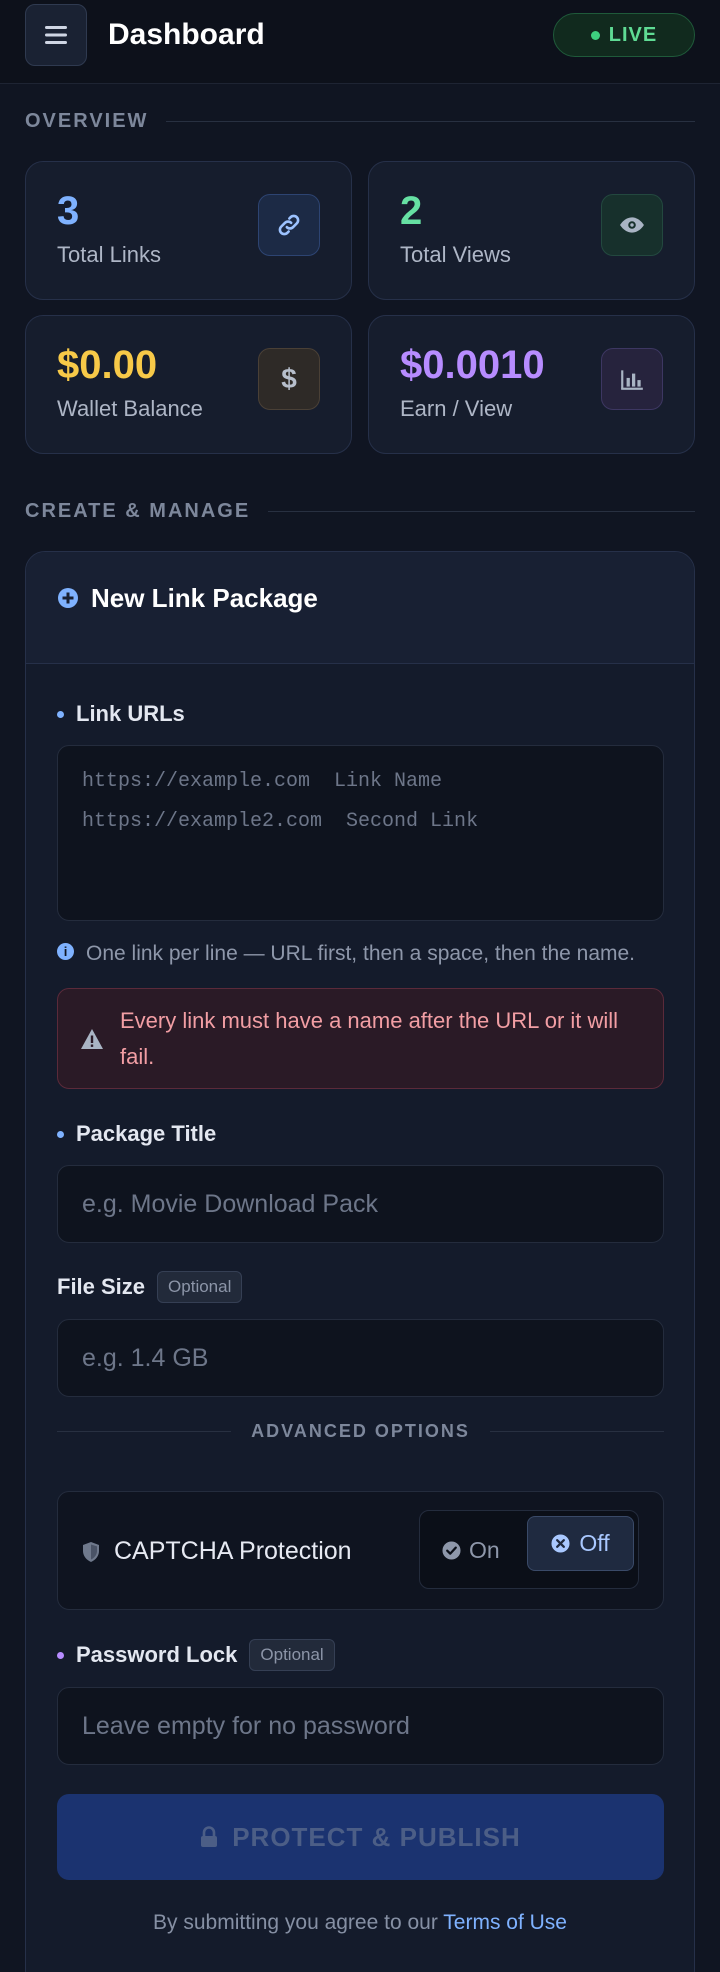 This screenshot has height=1972, width=720. What do you see at coordinates (121, 714) in the screenshot?
I see `link-urls-label: Link URLs` at bounding box center [121, 714].